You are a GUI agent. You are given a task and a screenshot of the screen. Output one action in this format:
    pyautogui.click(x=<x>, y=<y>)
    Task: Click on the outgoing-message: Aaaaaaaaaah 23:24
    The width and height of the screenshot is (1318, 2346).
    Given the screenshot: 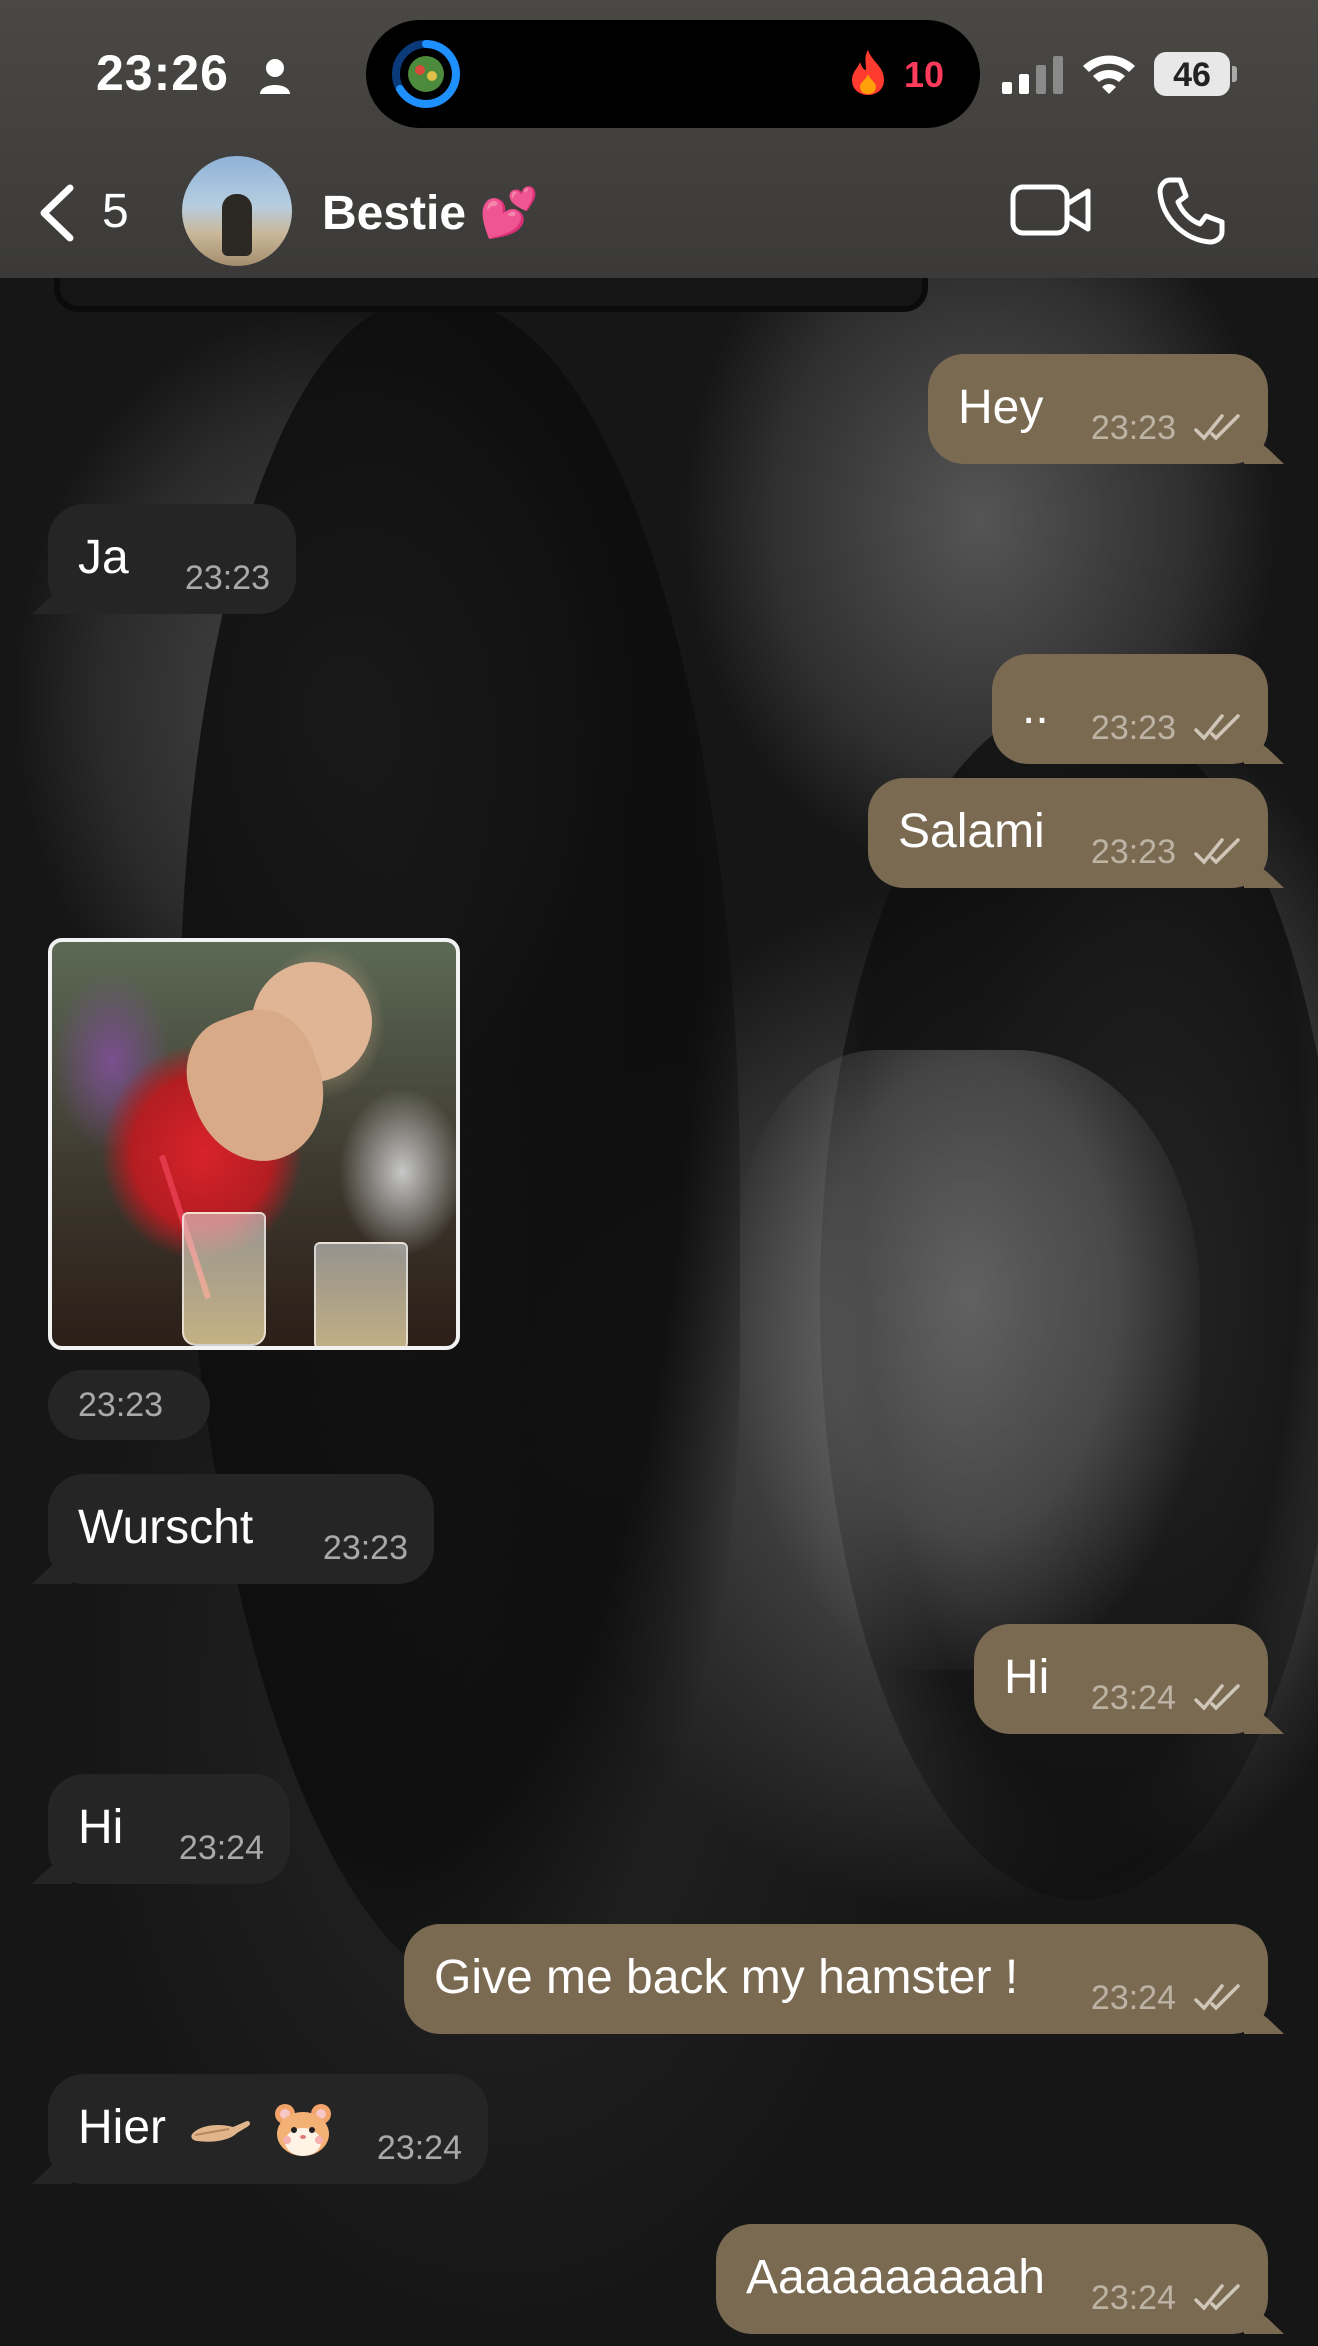 What is the action you would take?
    pyautogui.click(x=992, y=2279)
    